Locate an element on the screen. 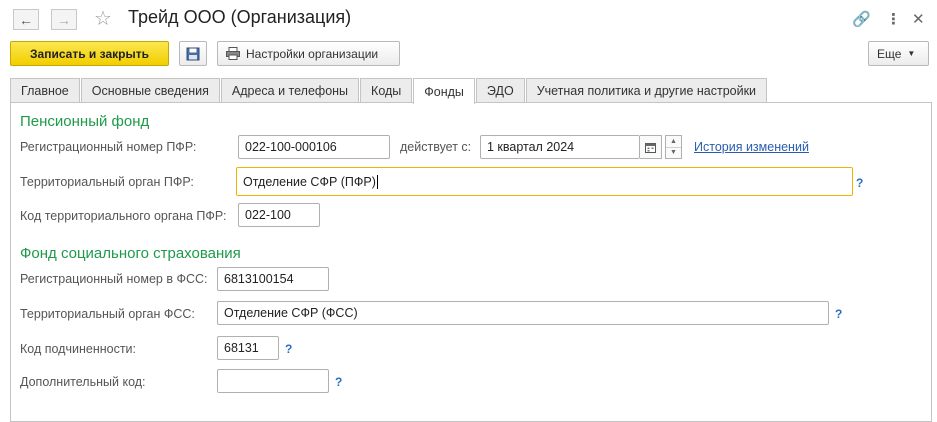 This screenshot has height=422, width=937. social-fund-section-title: Фонд социального страхования is located at coordinates (130, 253).